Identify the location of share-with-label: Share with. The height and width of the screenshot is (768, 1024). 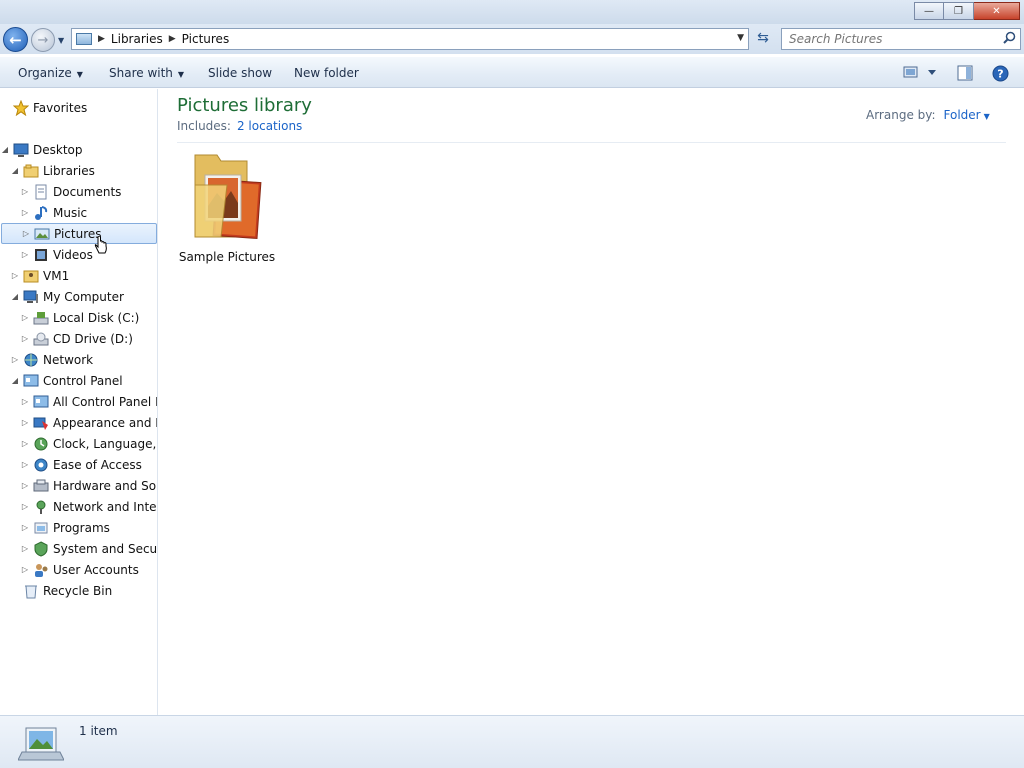
(141, 73).